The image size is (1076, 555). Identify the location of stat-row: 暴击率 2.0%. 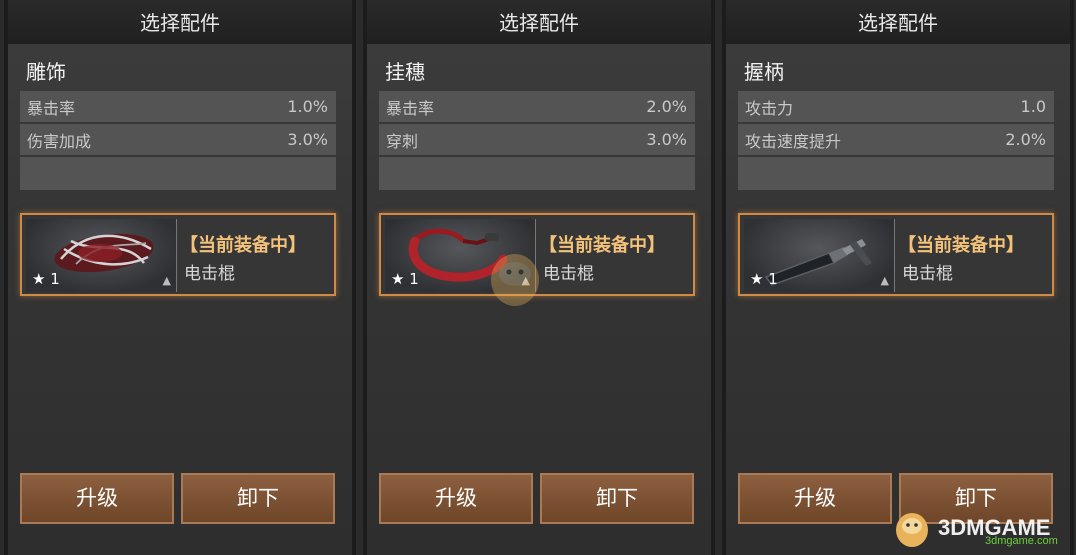
(537, 106).